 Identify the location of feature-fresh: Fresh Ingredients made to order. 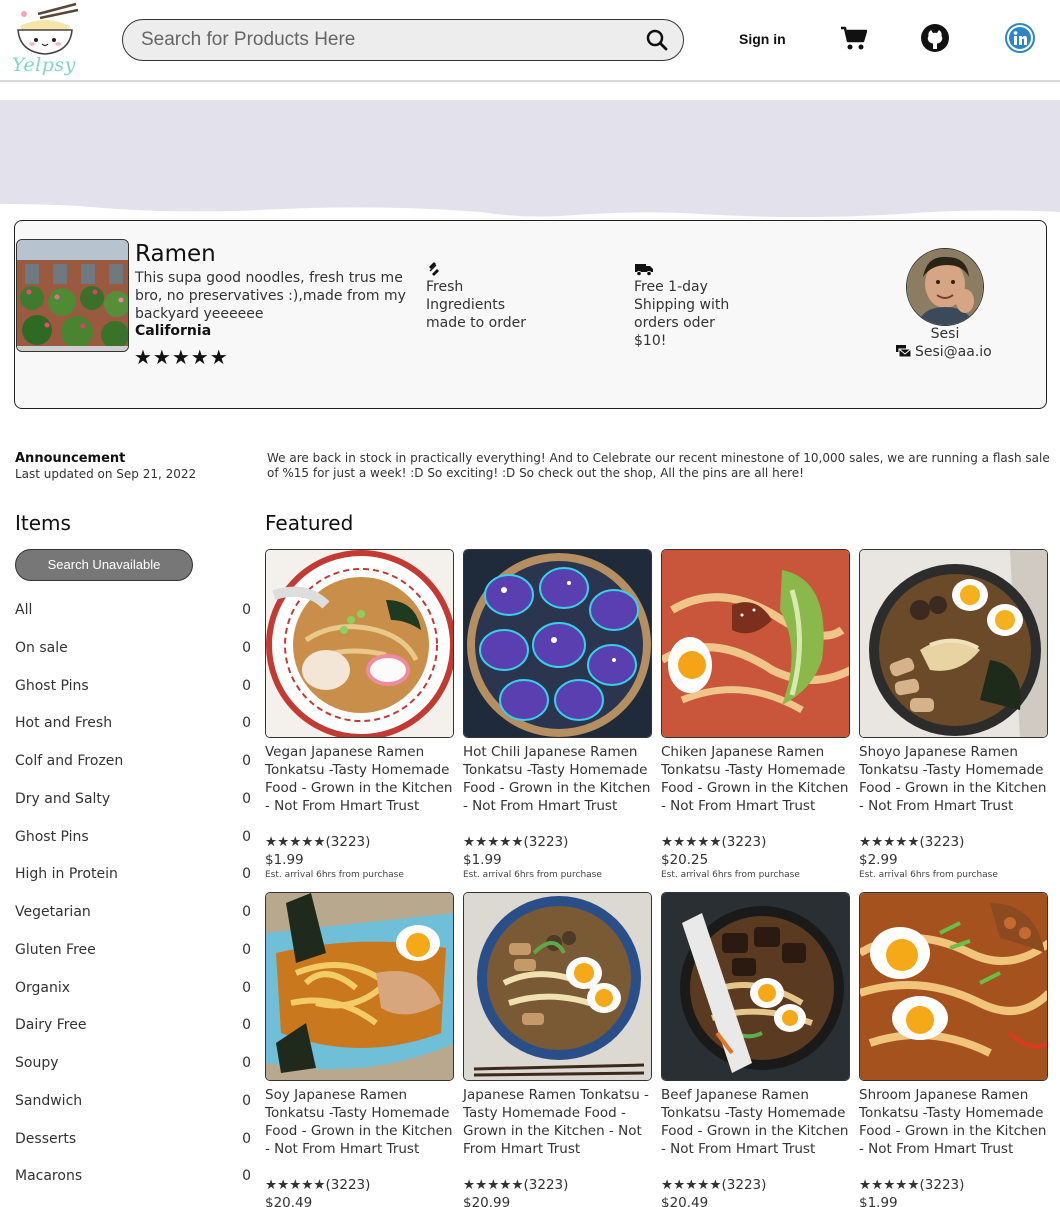
(481, 296).